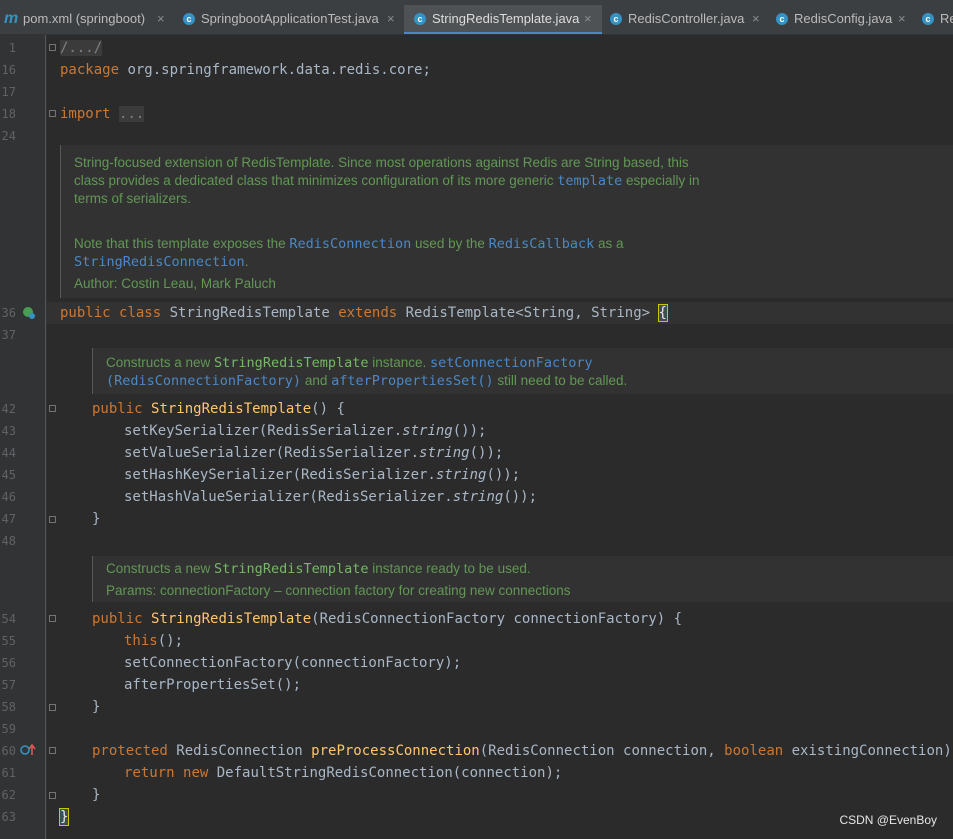  Describe the element at coordinates (8, 619) in the screenshot. I see `line-number: 54` at that location.